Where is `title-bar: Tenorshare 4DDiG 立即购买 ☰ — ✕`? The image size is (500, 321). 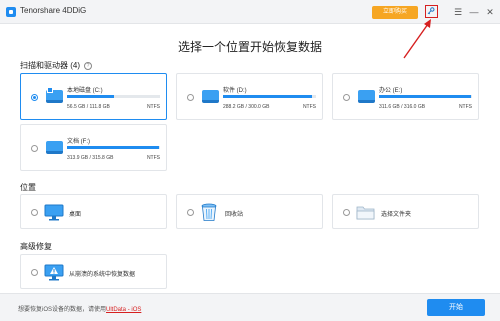
title-bar: Tenorshare 4DDiG 立即购买 ☰ — ✕ is located at coordinates (250, 12).